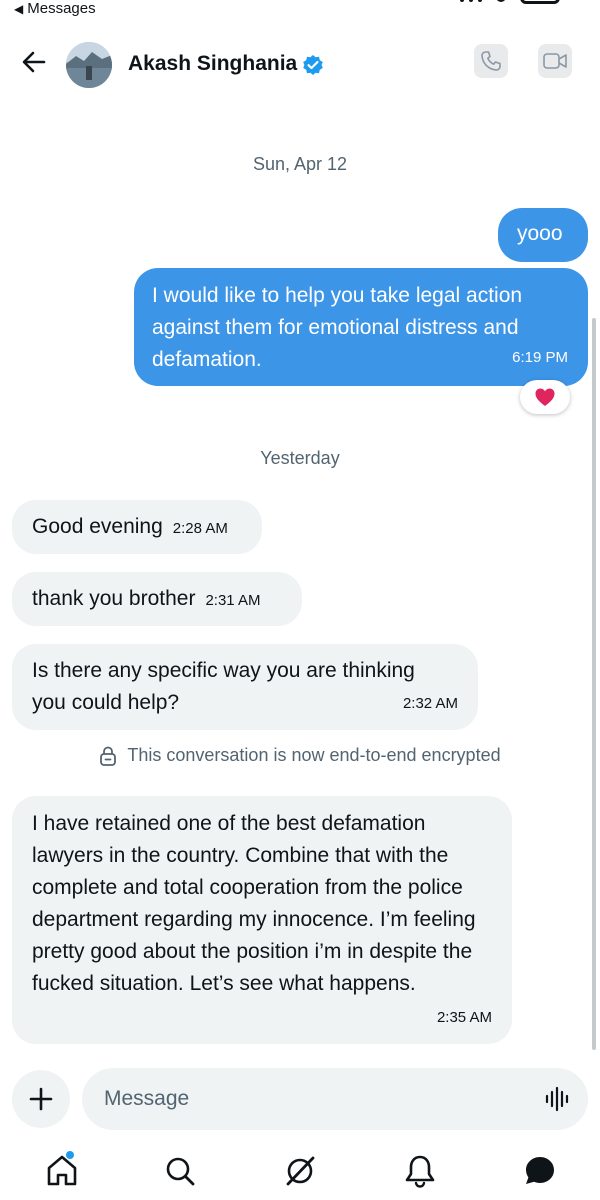 Image resolution: width=600 pixels, height=1200 pixels. What do you see at coordinates (540, 1171) in the screenshot?
I see `messages-icon` at bounding box center [540, 1171].